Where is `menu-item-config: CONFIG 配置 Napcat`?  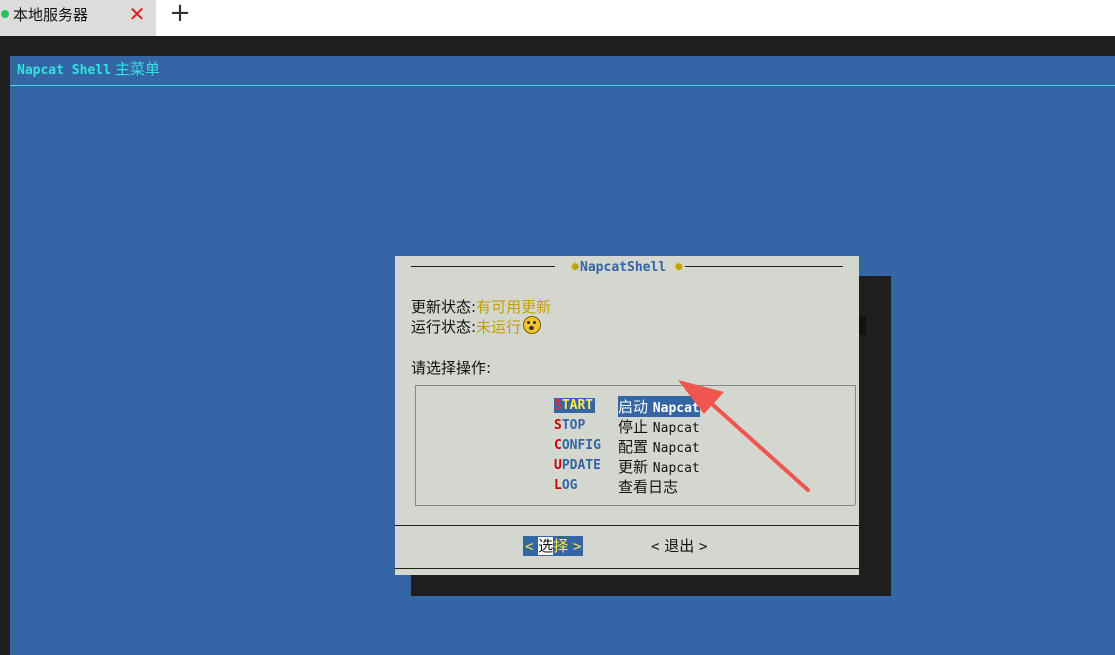
menu-item-config: CONFIG 配置 Napcat is located at coordinates (634, 446).